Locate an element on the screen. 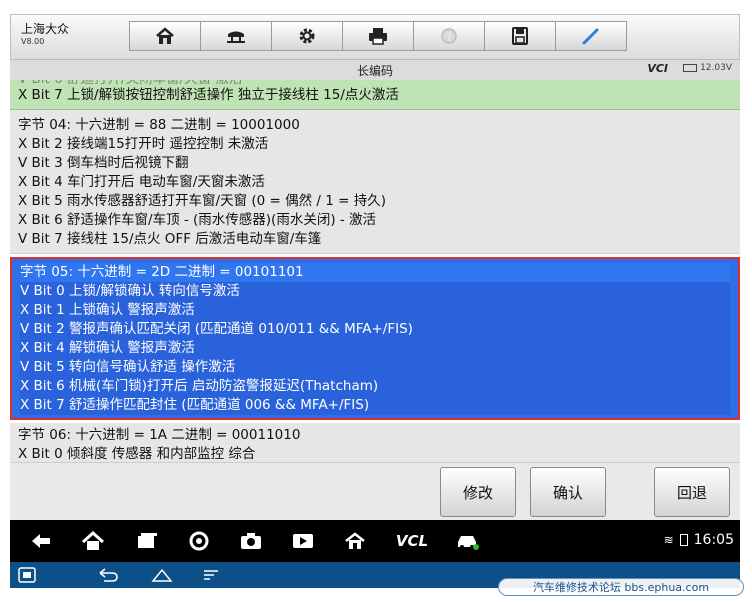 The height and width of the screenshot is (602, 752). car-lift-icon is located at coordinates (236, 37).